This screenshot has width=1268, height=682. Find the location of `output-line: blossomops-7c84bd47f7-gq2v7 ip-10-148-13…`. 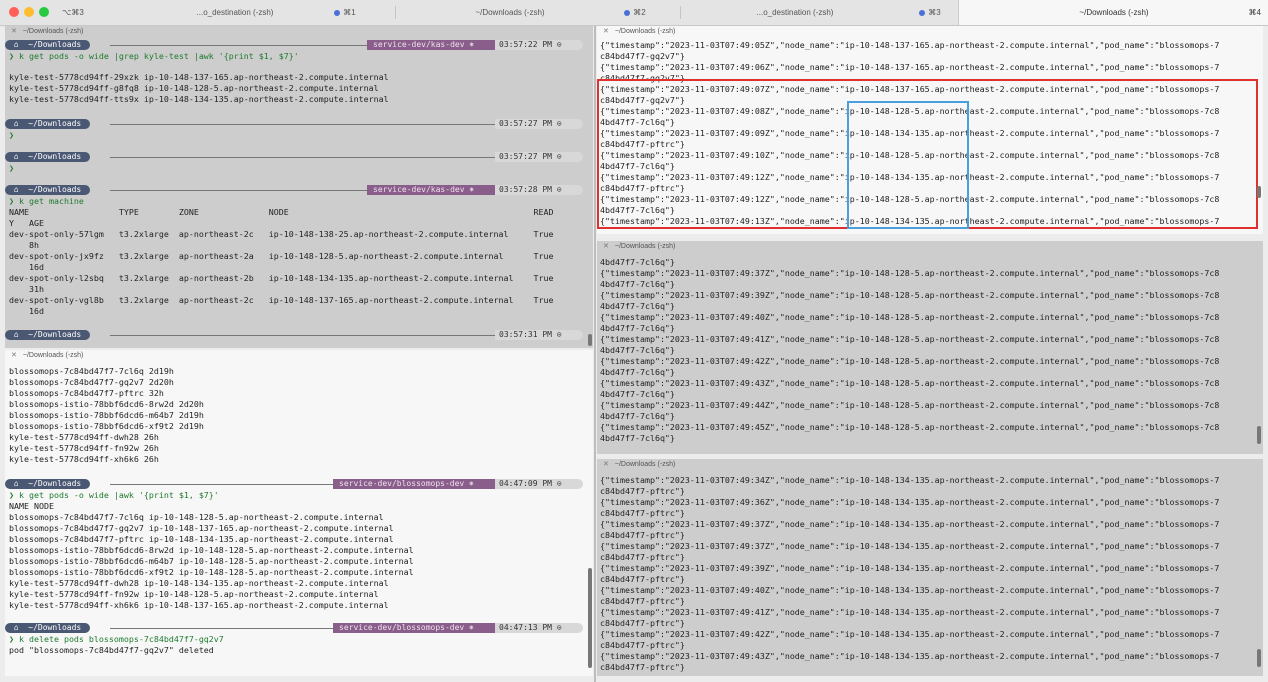

output-line: blossomops-7c84bd47f7-gq2v7 ip-10-148-13… is located at coordinates (201, 528).